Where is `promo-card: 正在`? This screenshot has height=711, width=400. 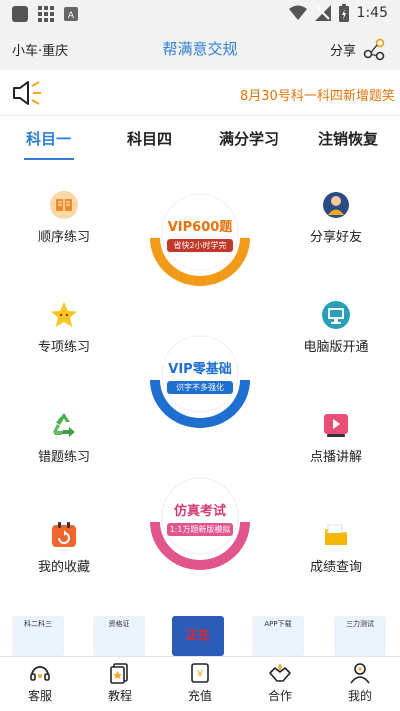
promo-card: 正在 is located at coordinates (198, 636).